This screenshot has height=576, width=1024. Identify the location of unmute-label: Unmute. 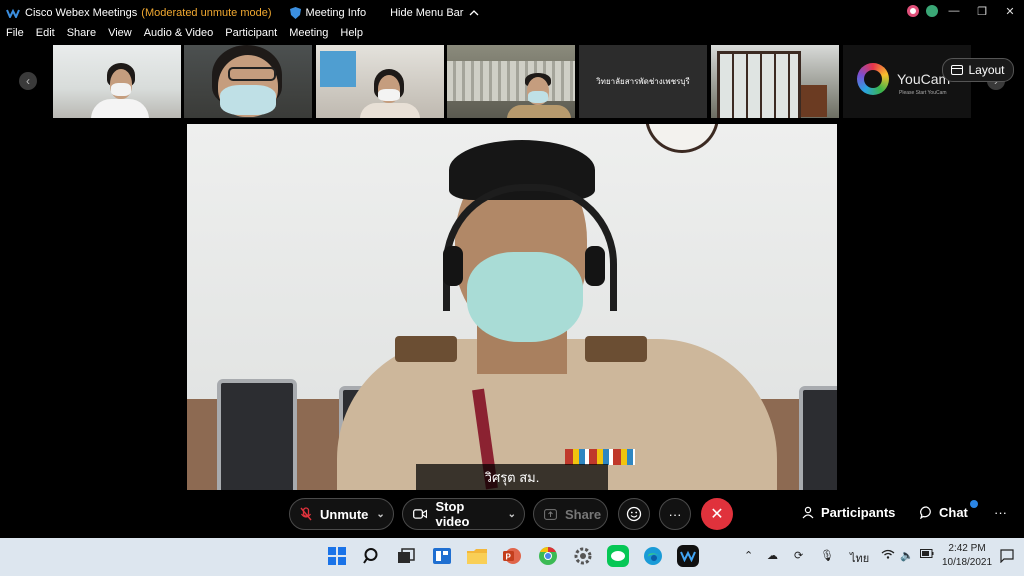
(344, 514).